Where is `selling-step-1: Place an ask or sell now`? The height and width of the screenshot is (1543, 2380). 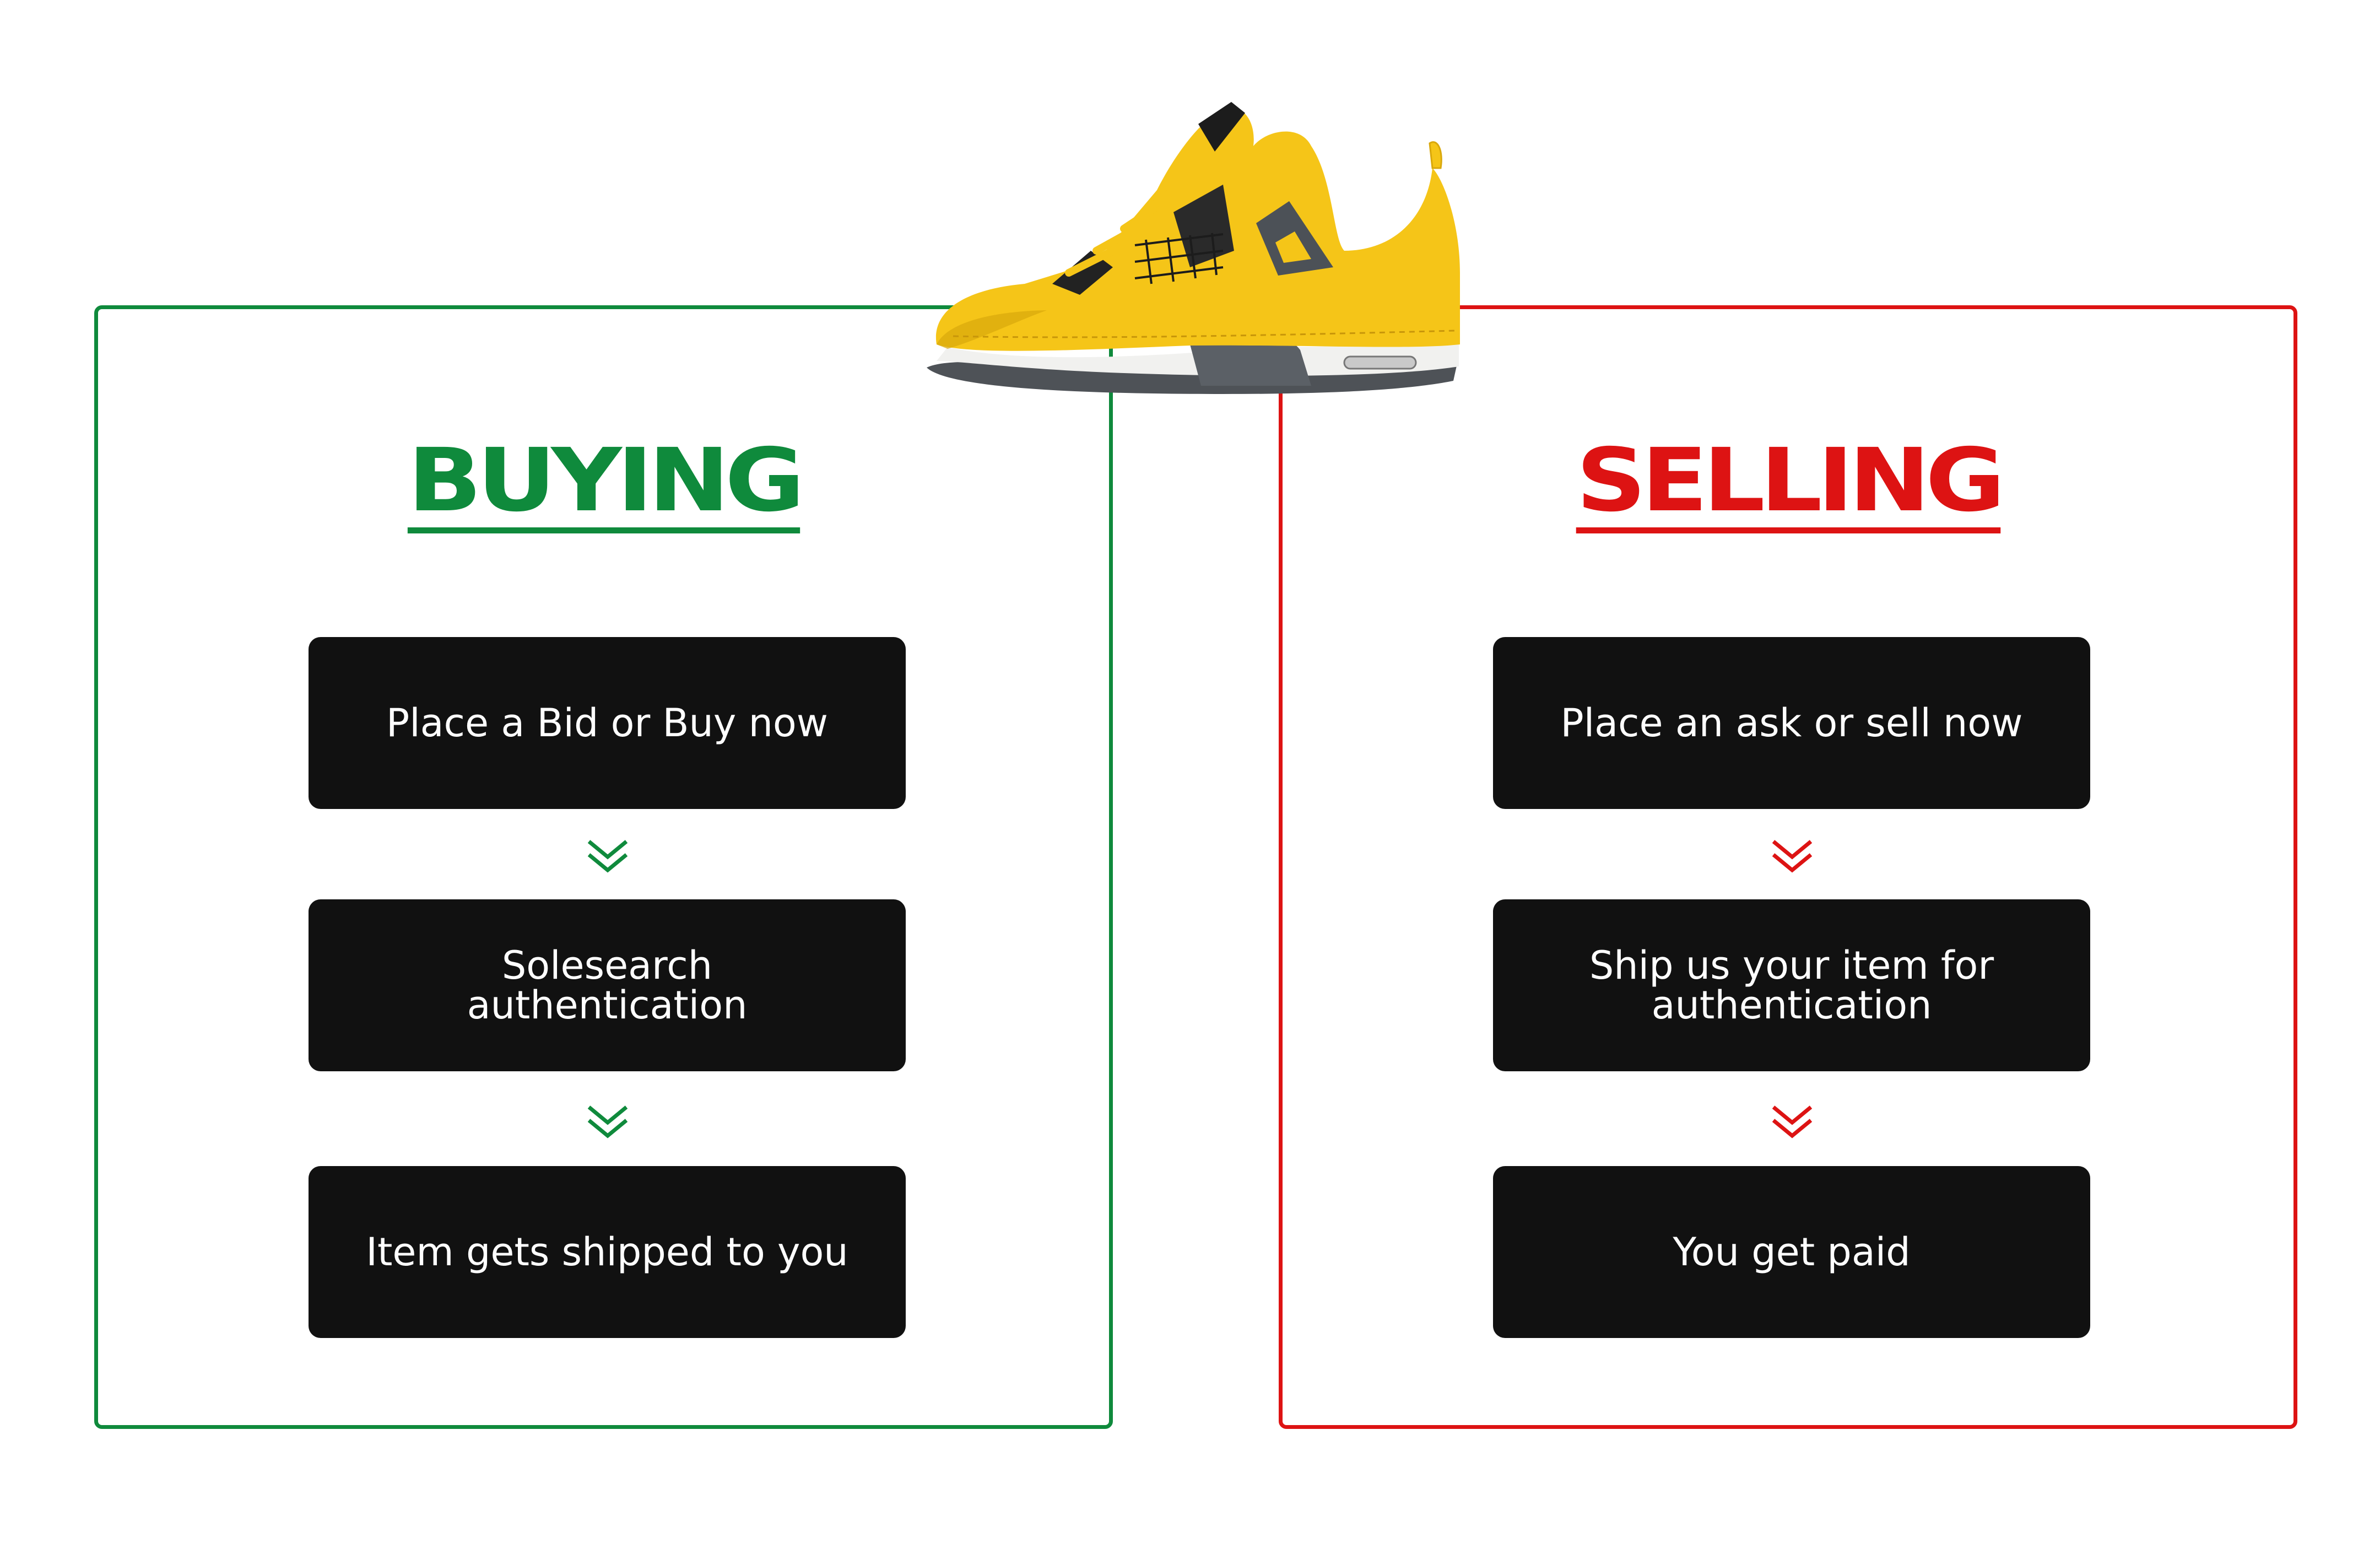 selling-step-1: Place an ask or sell now is located at coordinates (1791, 723).